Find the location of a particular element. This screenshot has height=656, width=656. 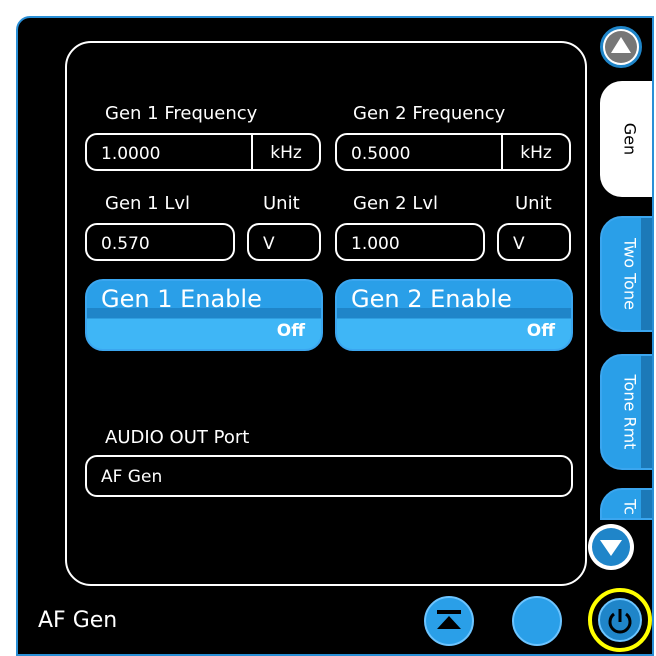

scroll-up-button is located at coordinates (621, 47).